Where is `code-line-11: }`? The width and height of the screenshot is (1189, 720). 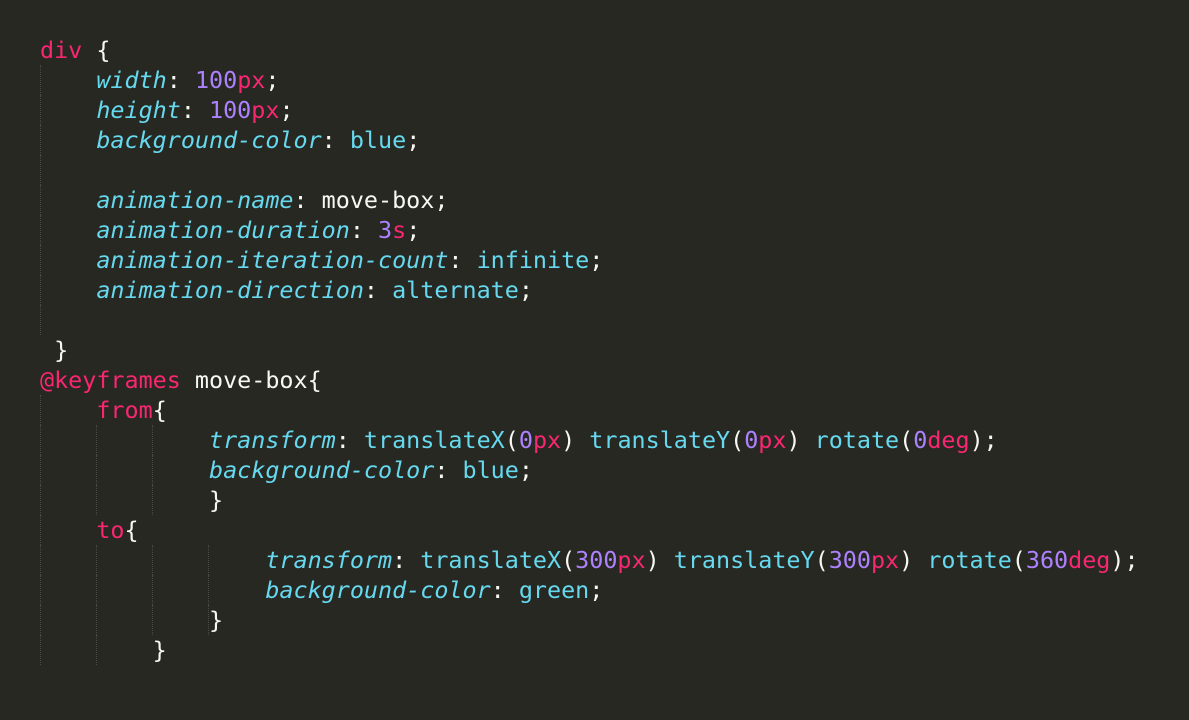
code-line-11: } is located at coordinates (594, 350).